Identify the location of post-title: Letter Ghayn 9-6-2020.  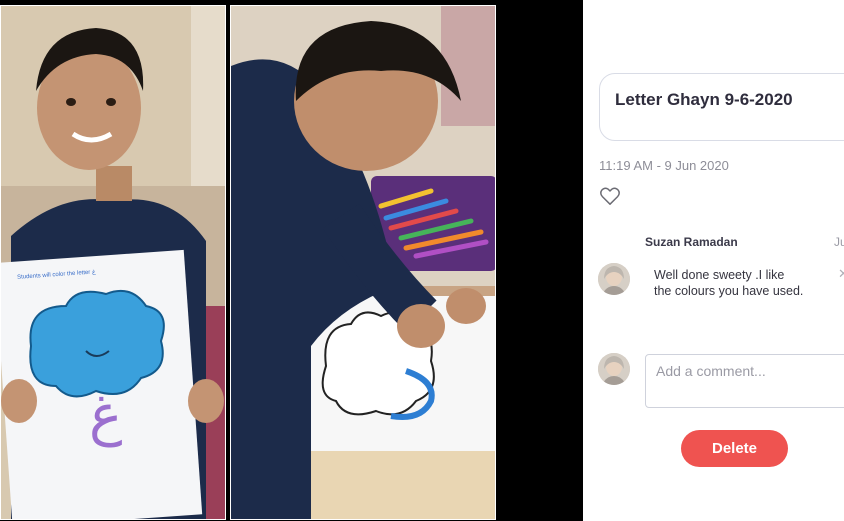
(704, 99).